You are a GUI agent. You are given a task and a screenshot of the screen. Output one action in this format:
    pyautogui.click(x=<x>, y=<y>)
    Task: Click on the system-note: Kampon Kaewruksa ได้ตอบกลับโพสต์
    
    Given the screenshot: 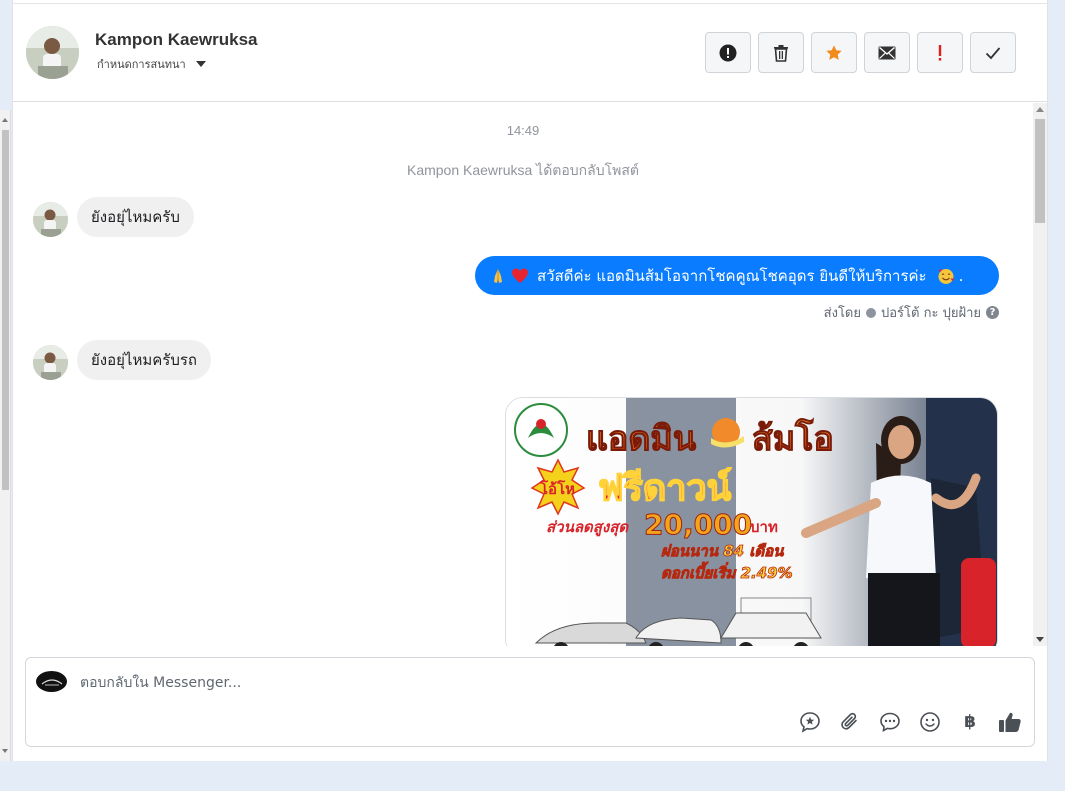 What is the action you would take?
    pyautogui.click(x=523, y=170)
    